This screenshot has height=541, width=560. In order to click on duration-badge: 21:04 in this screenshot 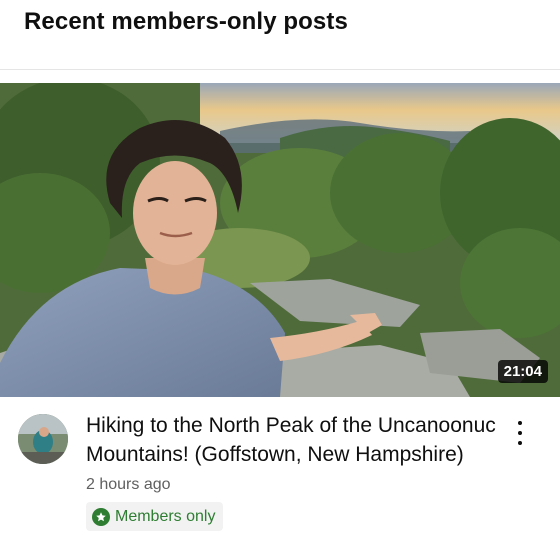, I will do `click(522, 371)`.